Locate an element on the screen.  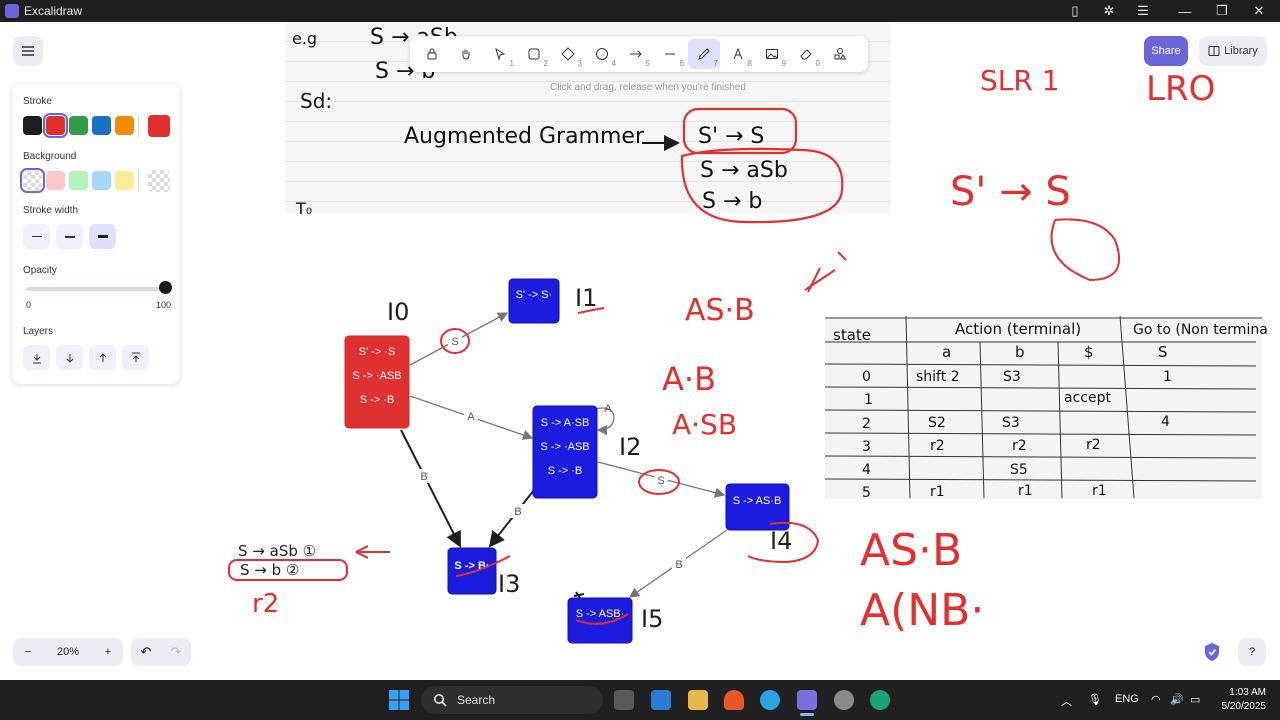
stroke-width-bold is located at coordinates (69, 236).